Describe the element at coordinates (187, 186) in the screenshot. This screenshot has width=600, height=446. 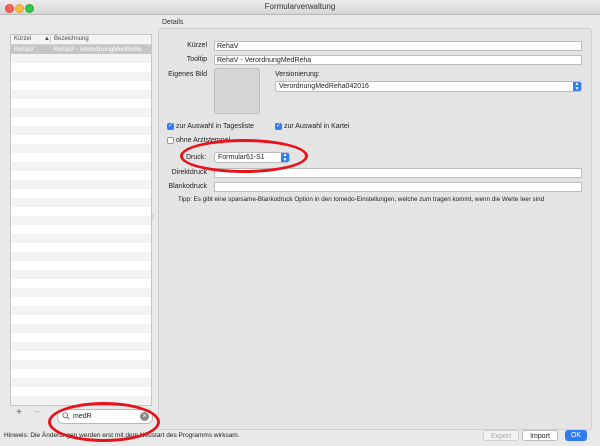
I see `blankodruck-label: Blankodruck` at that location.